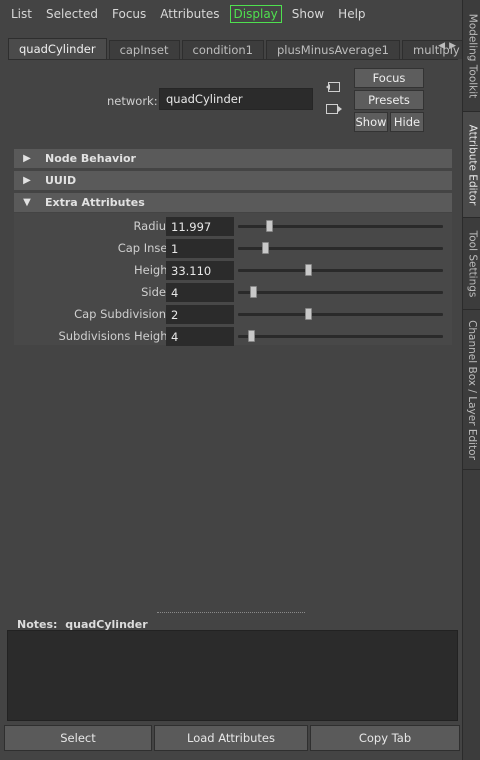 This screenshot has height=760, width=480. I want to click on select-button: Select, so click(78, 738).